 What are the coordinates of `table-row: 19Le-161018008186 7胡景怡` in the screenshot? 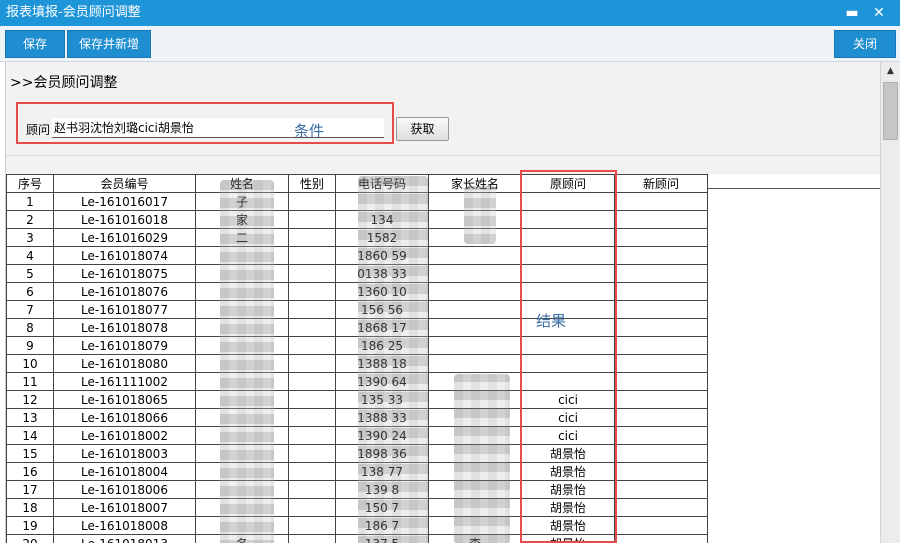 It's located at (357, 525).